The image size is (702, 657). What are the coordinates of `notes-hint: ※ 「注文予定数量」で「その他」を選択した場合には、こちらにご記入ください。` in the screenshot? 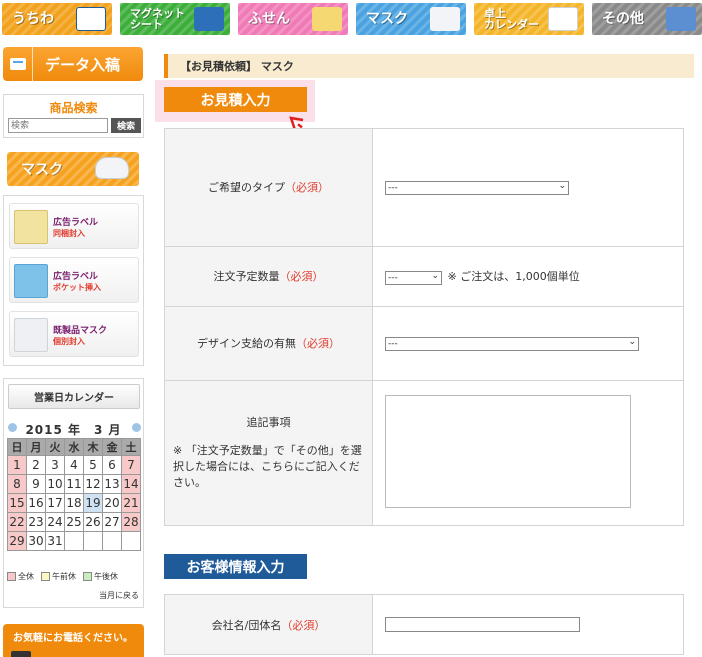 It's located at (267, 466).